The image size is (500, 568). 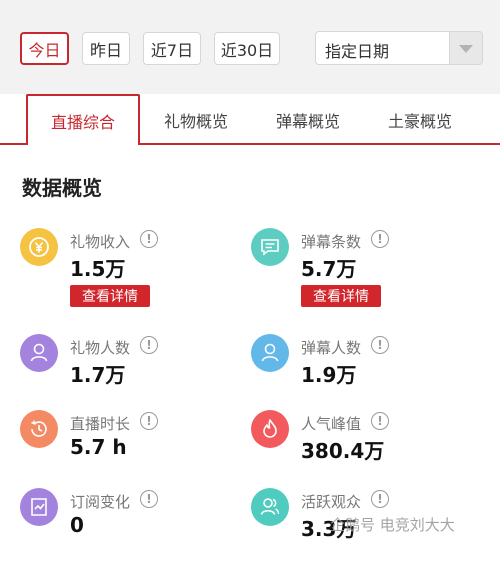 I want to click on metric-peak-popularity: 人气峰值 ! 380.4万, so click(x=366, y=450).